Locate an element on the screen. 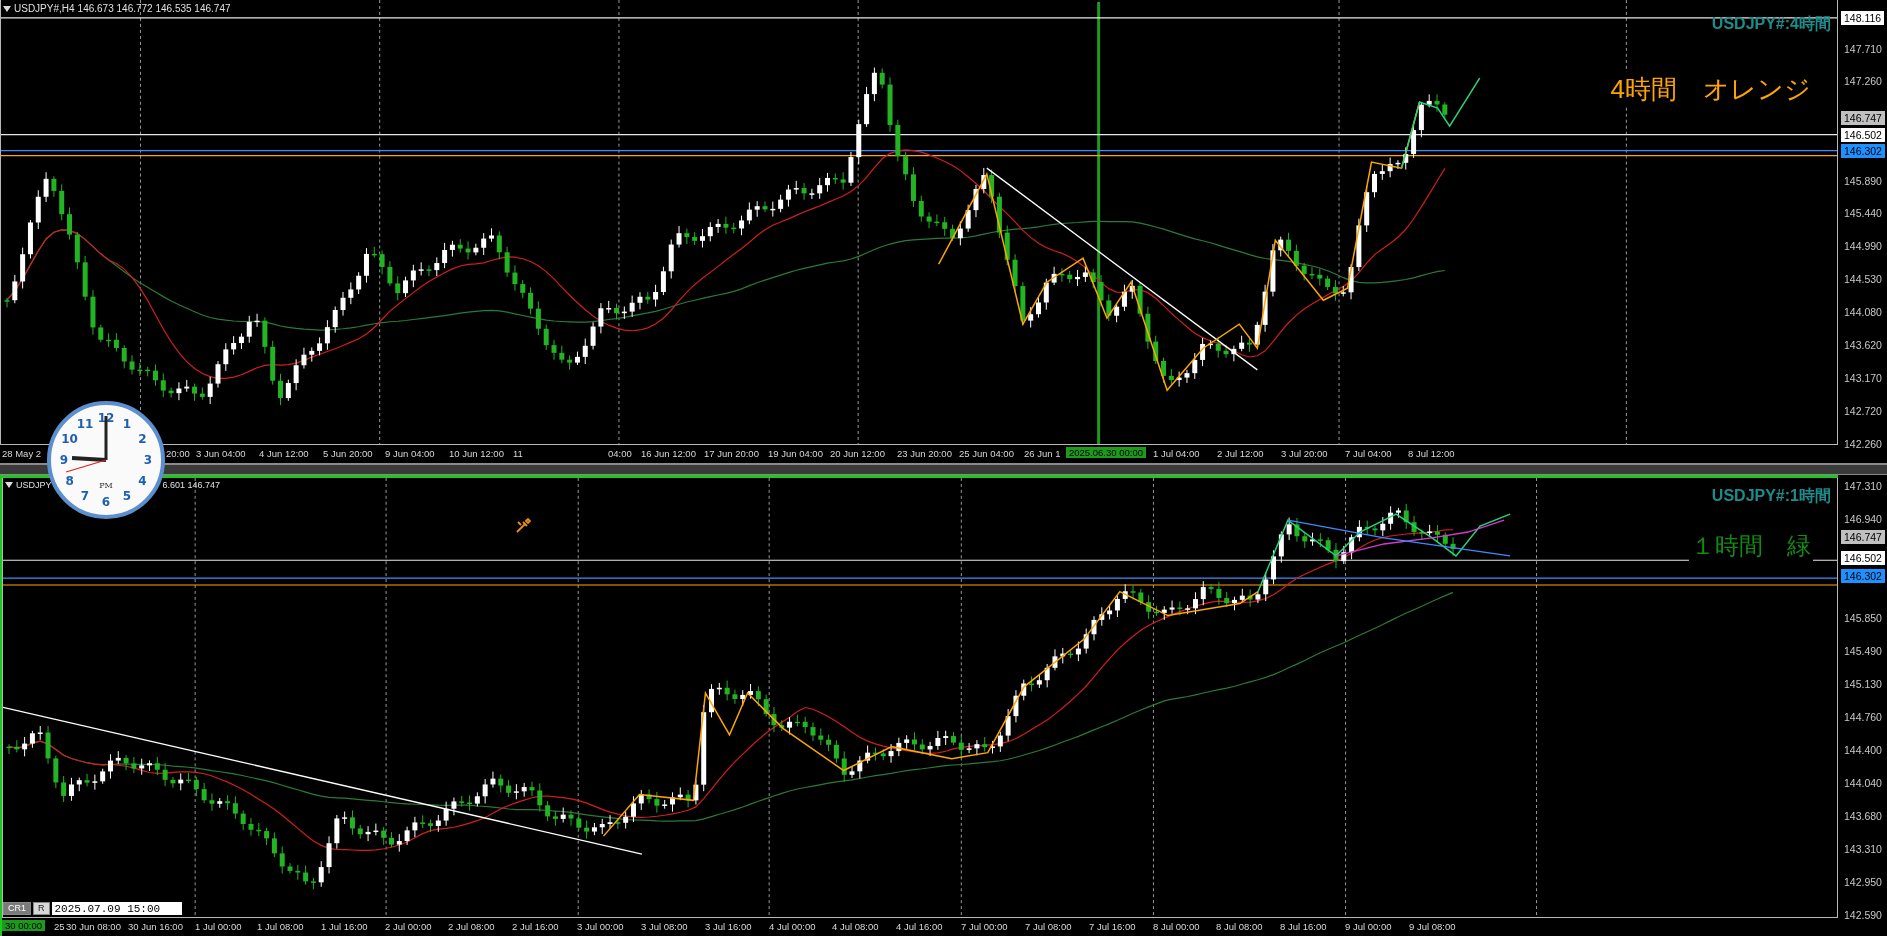 The height and width of the screenshot is (936, 1887). time-label: 1 Jul 08:00 is located at coordinates (280, 926).